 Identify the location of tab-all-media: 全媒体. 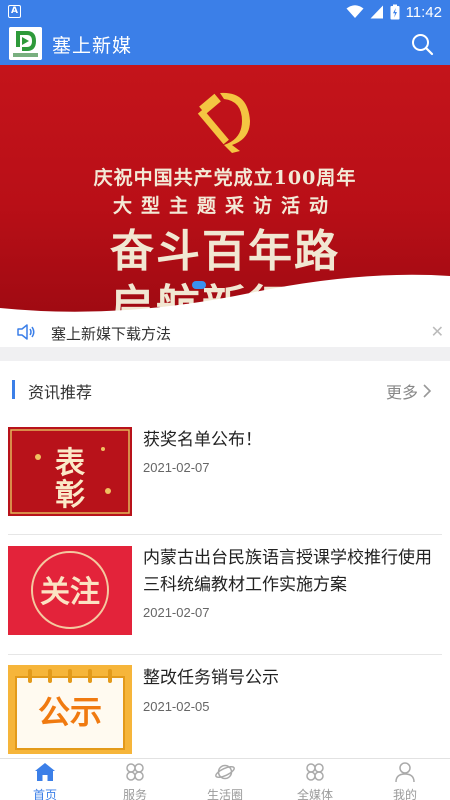
(315, 779).